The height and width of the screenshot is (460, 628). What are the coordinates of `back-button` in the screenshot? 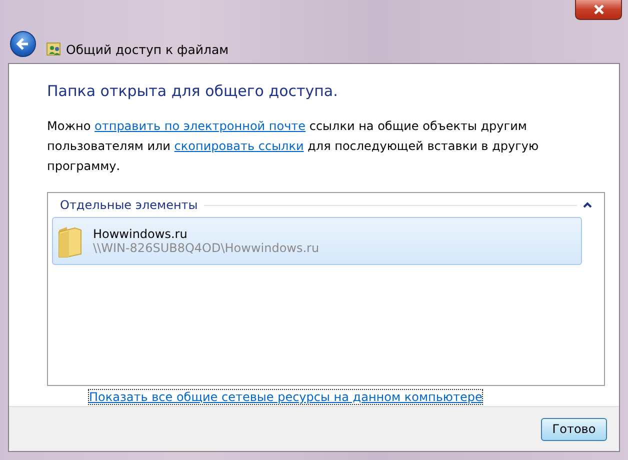 It's located at (23, 44).